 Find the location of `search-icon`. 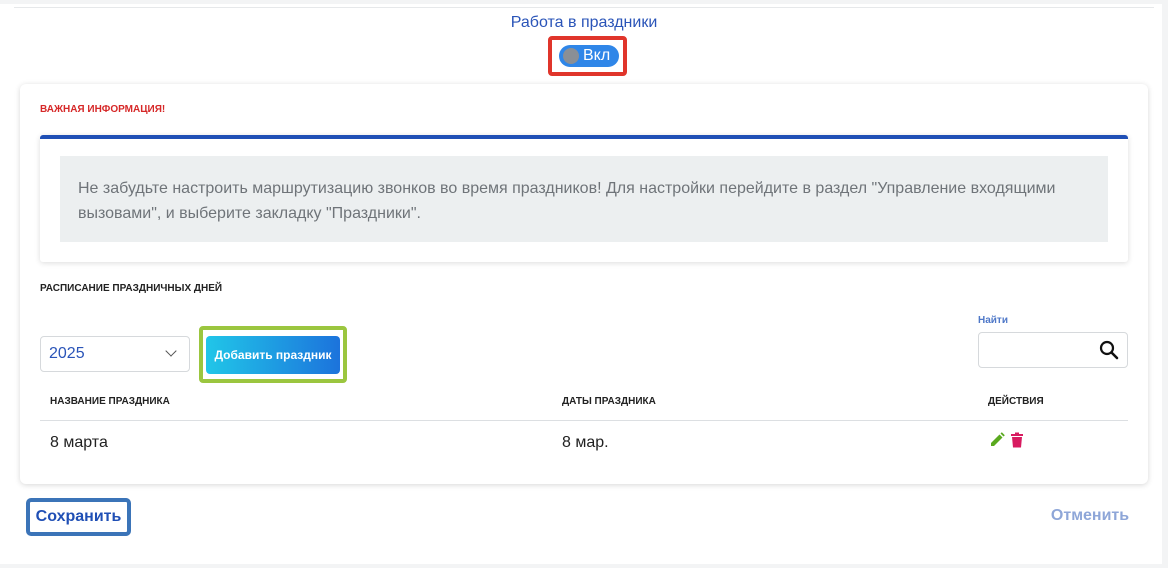

search-icon is located at coordinates (1109, 350).